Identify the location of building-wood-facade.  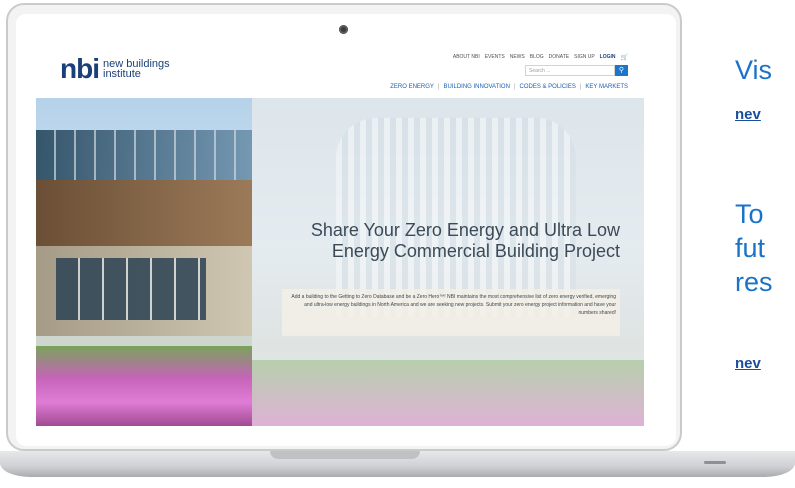
(144, 213).